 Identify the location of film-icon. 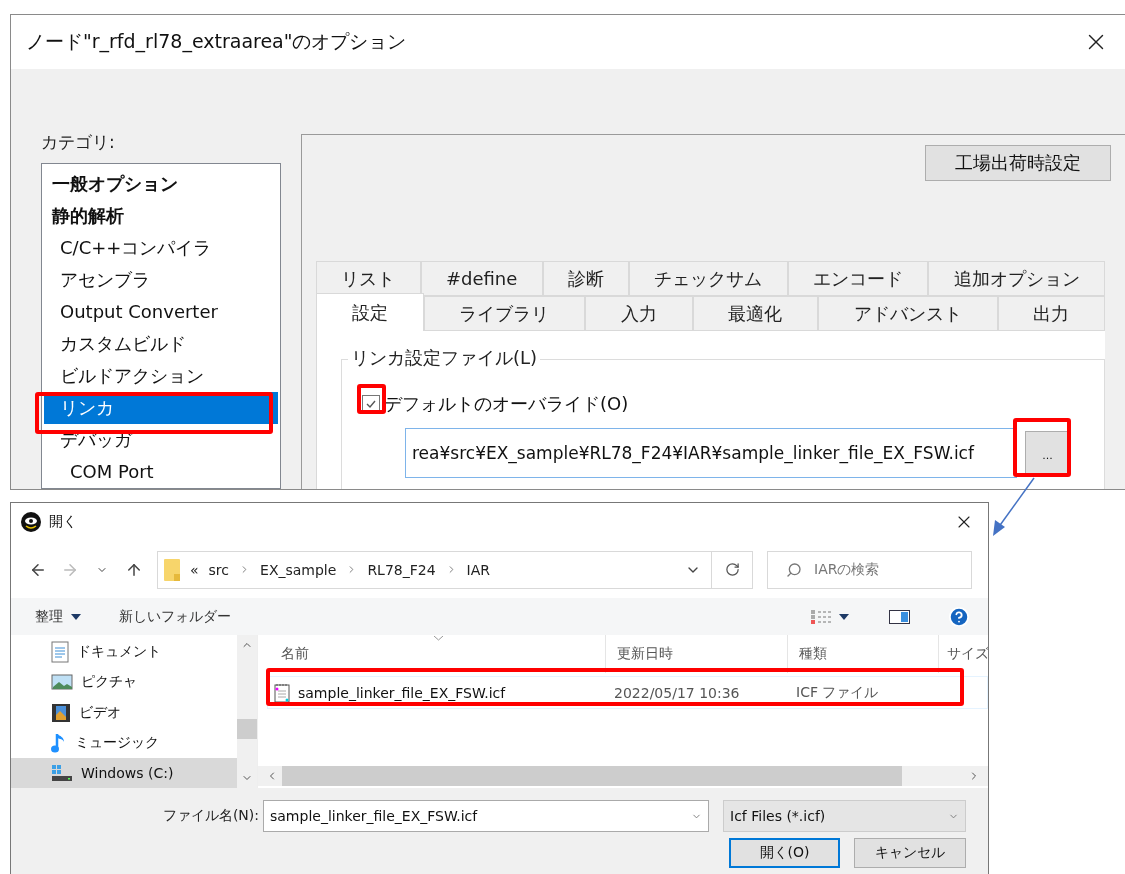
(61, 712).